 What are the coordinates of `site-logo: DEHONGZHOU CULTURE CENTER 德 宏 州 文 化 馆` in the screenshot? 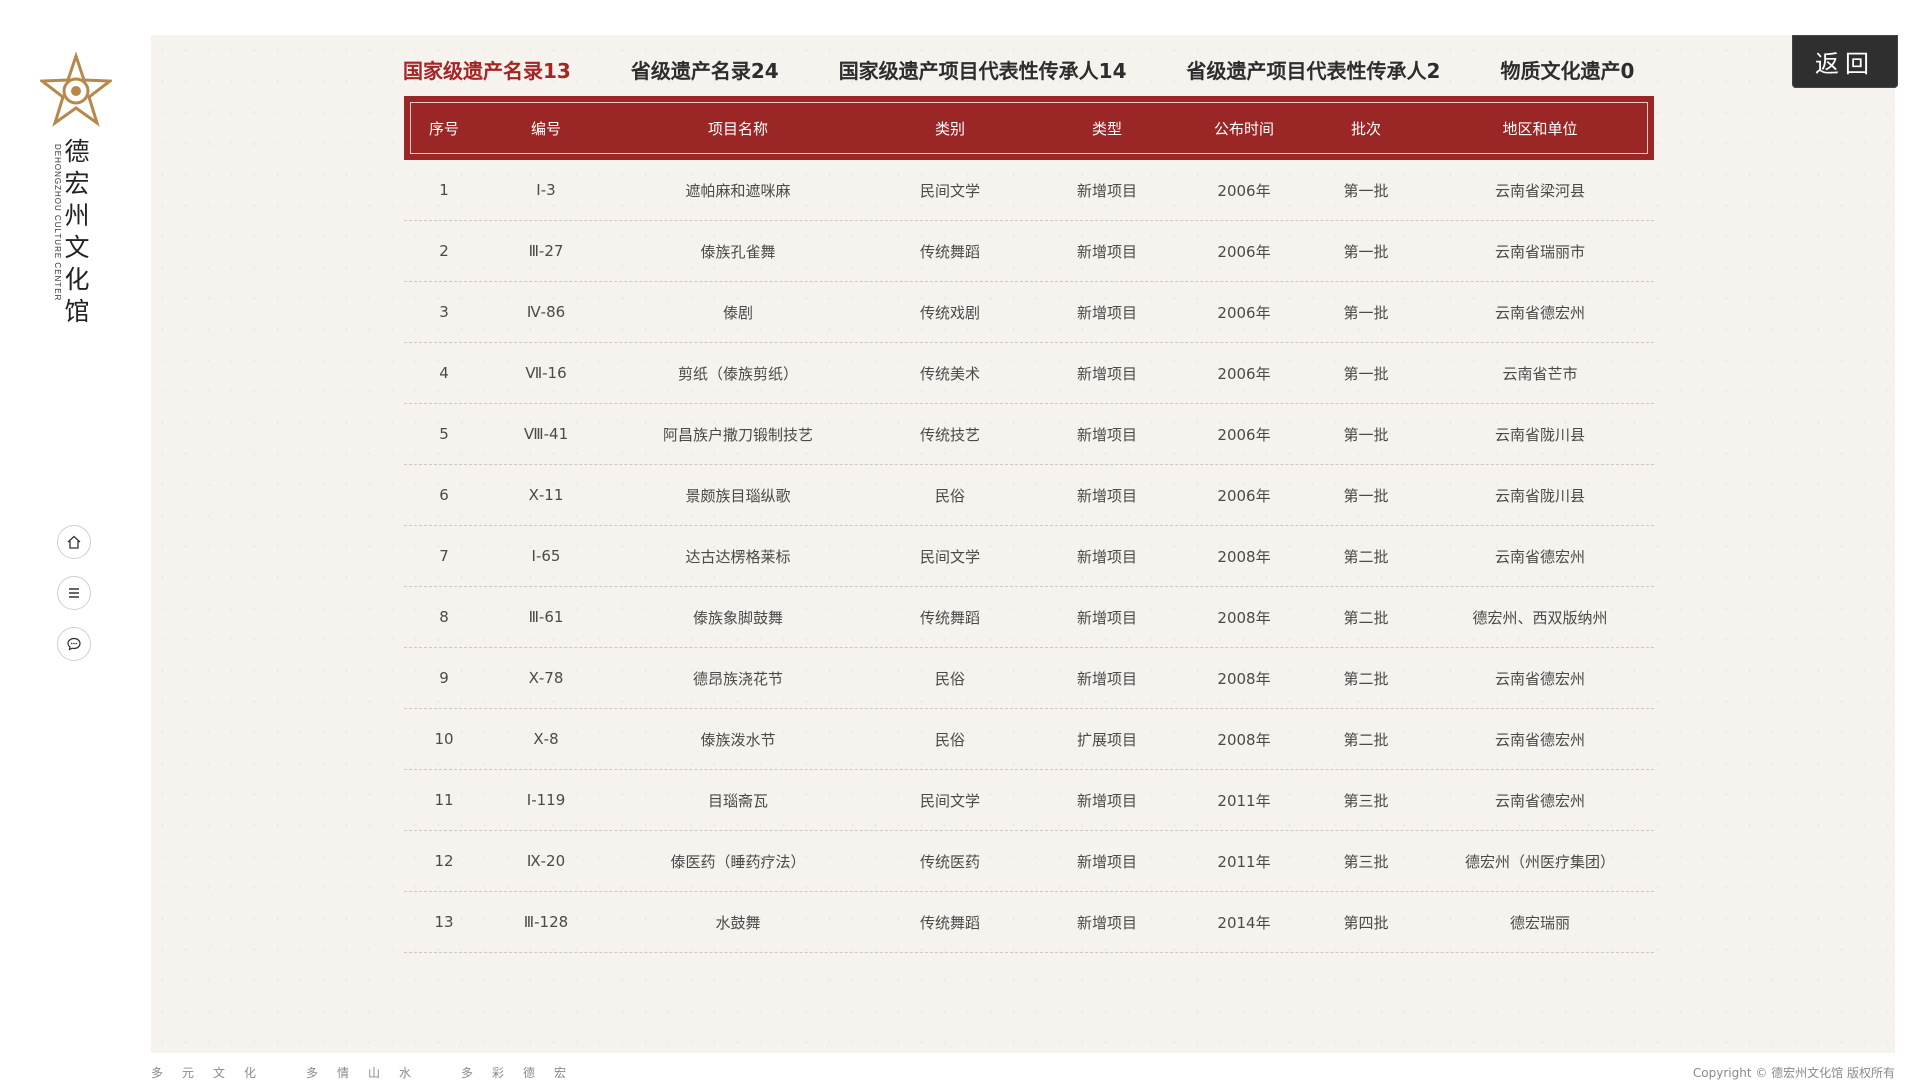 It's located at (76, 192).